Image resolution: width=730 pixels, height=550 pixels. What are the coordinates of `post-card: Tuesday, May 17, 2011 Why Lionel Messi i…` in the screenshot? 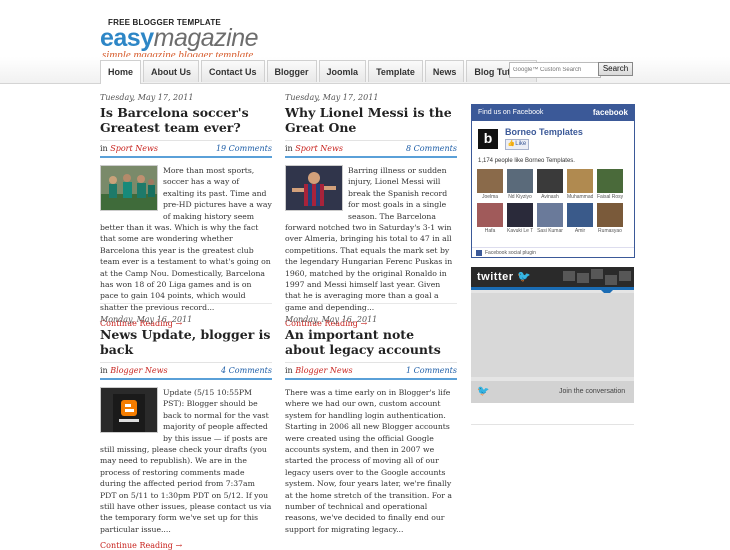 It's located at (371, 210).